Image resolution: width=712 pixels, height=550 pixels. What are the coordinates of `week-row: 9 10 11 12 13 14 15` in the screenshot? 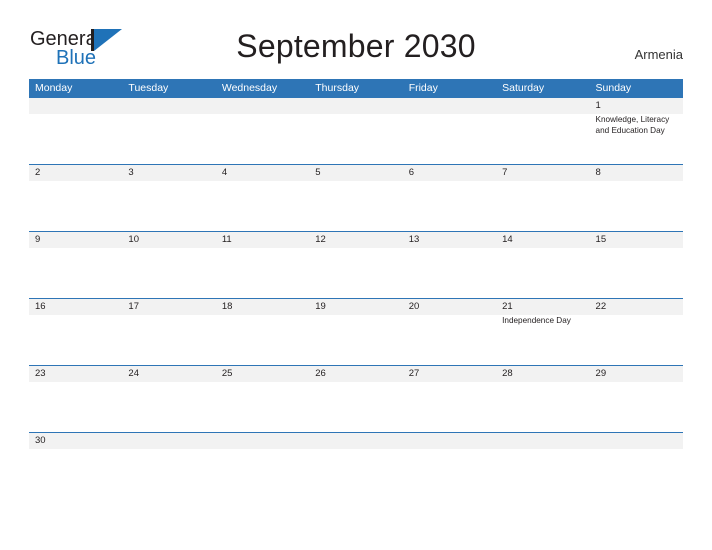 It's located at (356, 264).